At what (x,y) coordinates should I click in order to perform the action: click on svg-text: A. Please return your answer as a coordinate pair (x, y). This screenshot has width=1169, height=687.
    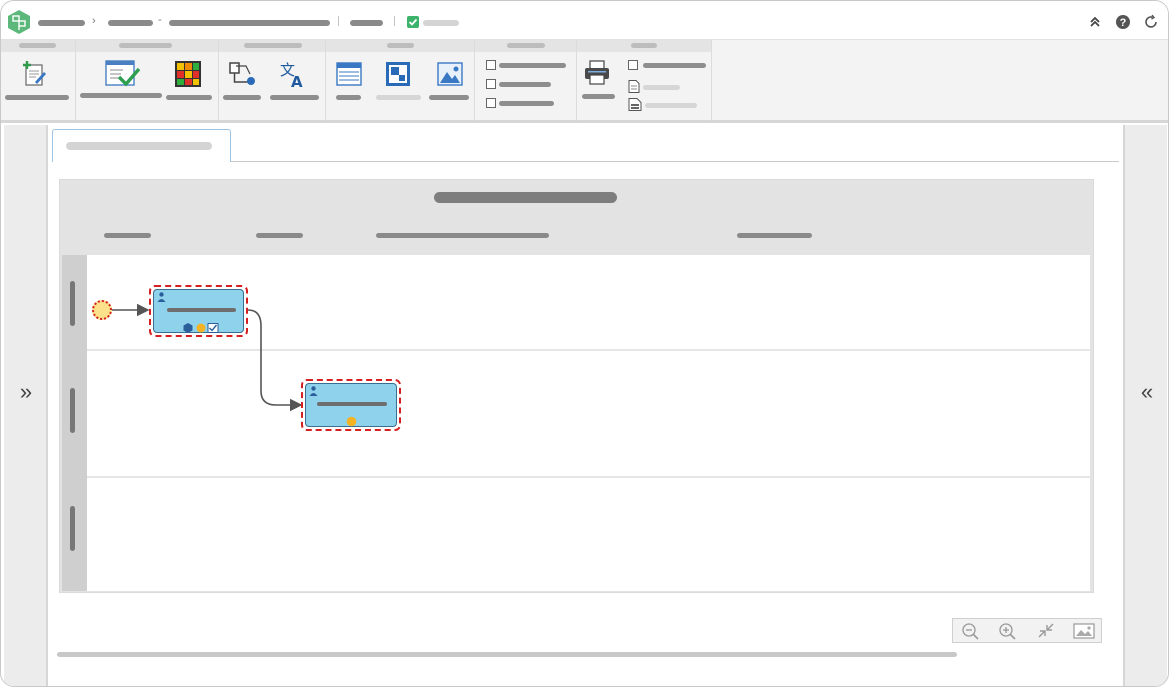
    Looking at the image, I should click on (297, 80).